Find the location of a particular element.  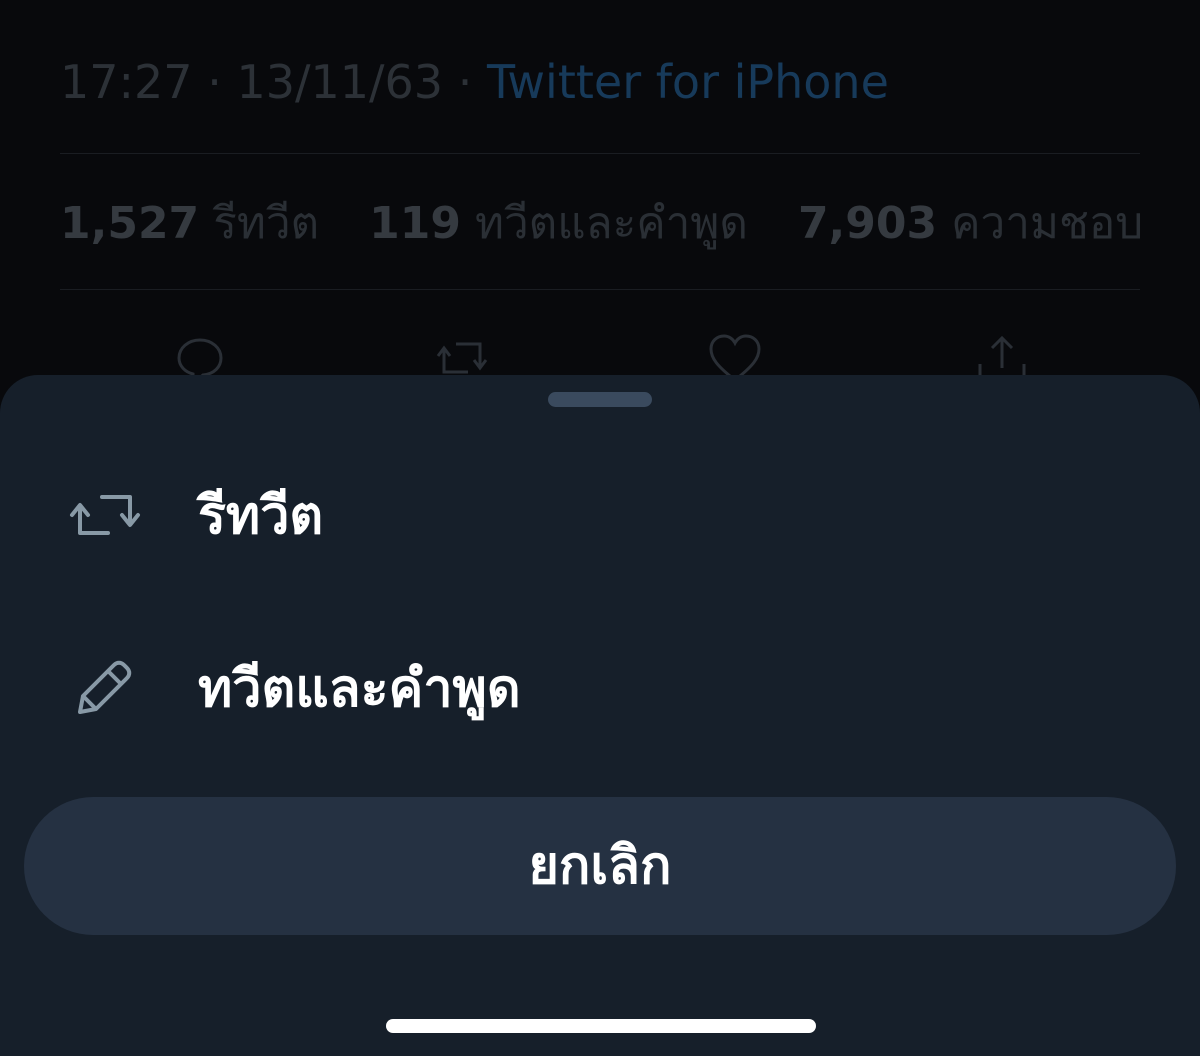

stat-likes: 7,903 ความชอบ is located at coordinates (970, 223).